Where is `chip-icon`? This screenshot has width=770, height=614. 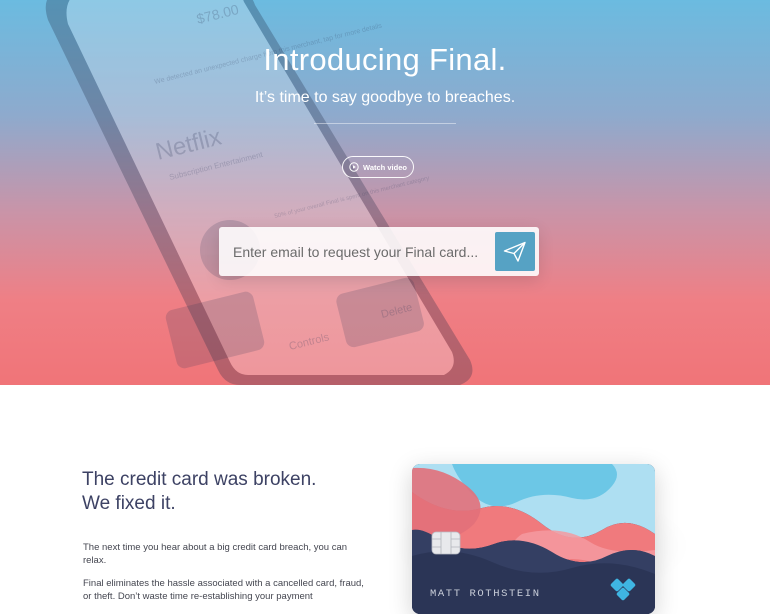
chip-icon is located at coordinates (446, 543).